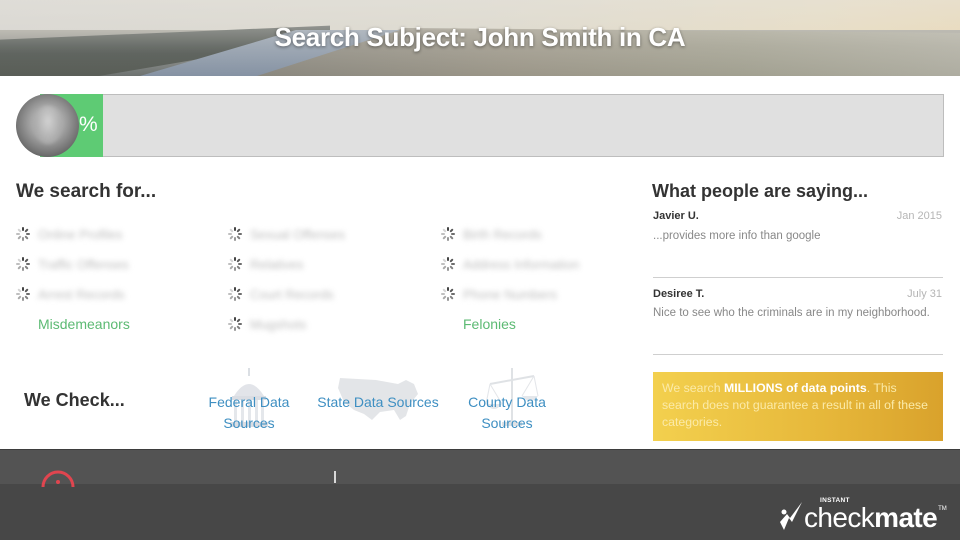 The height and width of the screenshot is (540, 960). I want to click on category-label: Sexual Offenses, so click(298, 234).